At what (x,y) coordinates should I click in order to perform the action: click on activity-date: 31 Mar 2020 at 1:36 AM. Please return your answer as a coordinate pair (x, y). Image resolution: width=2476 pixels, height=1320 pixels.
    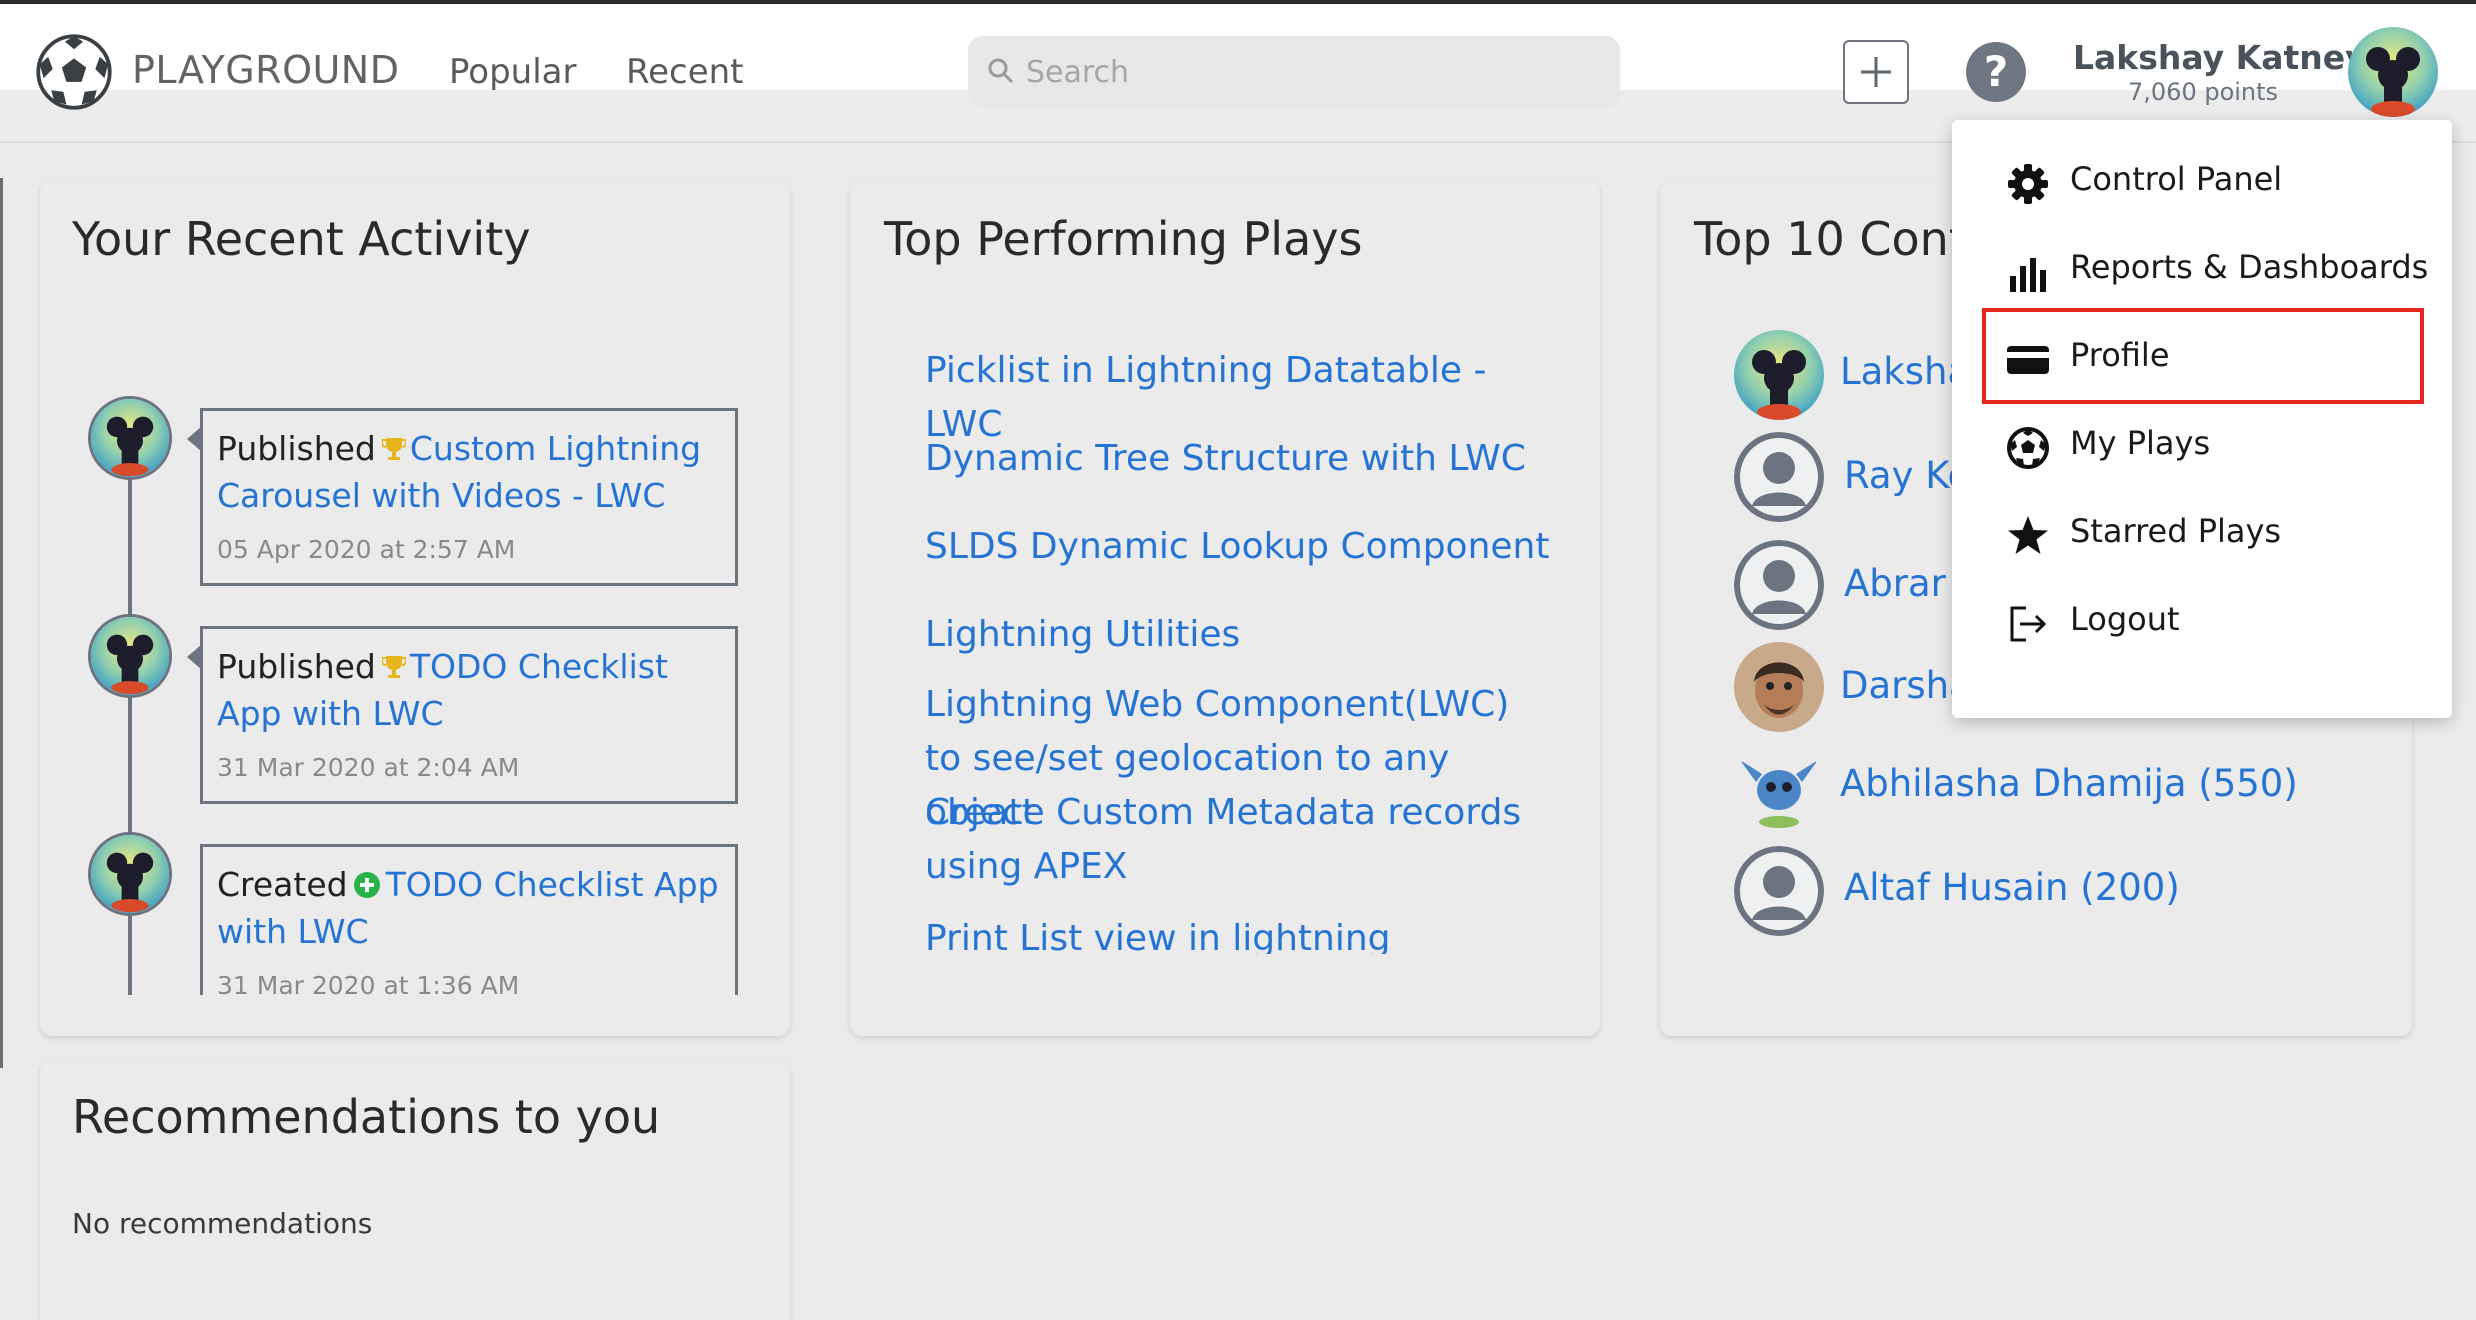
    Looking at the image, I should click on (368, 983).